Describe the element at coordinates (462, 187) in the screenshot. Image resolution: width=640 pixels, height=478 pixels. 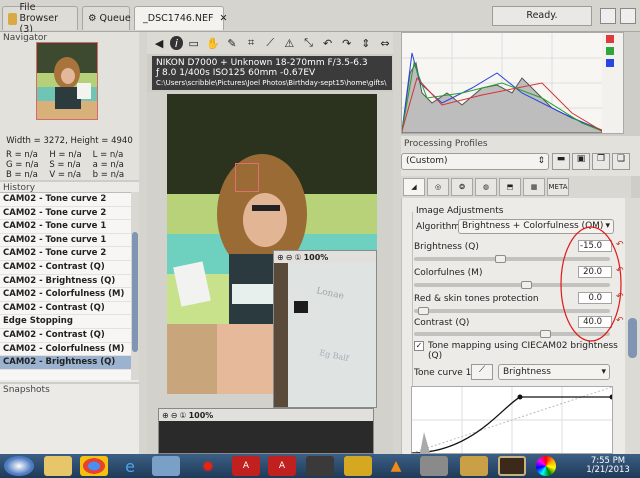
I see `color-tab-icon: ❂` at that location.